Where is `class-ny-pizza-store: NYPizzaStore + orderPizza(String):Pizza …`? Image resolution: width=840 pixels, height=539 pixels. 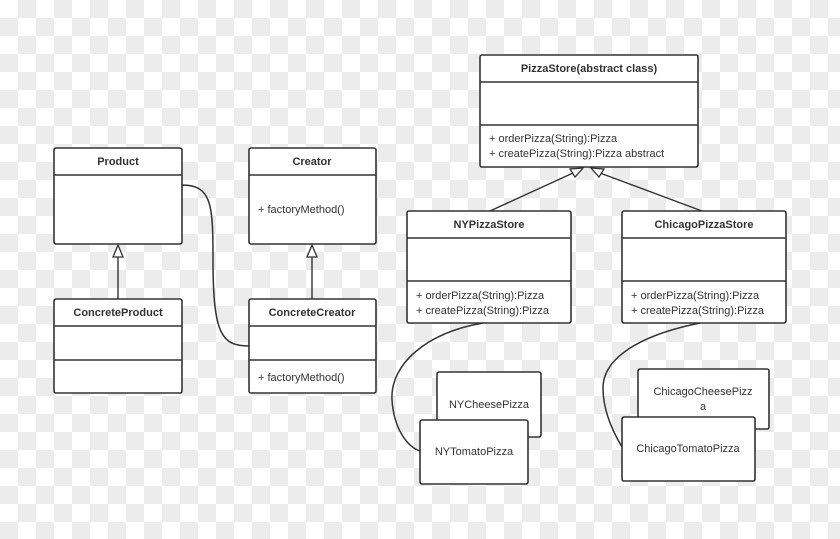 class-ny-pizza-store: NYPizzaStore + orderPizza(String):Pizza … is located at coordinates (489, 267).